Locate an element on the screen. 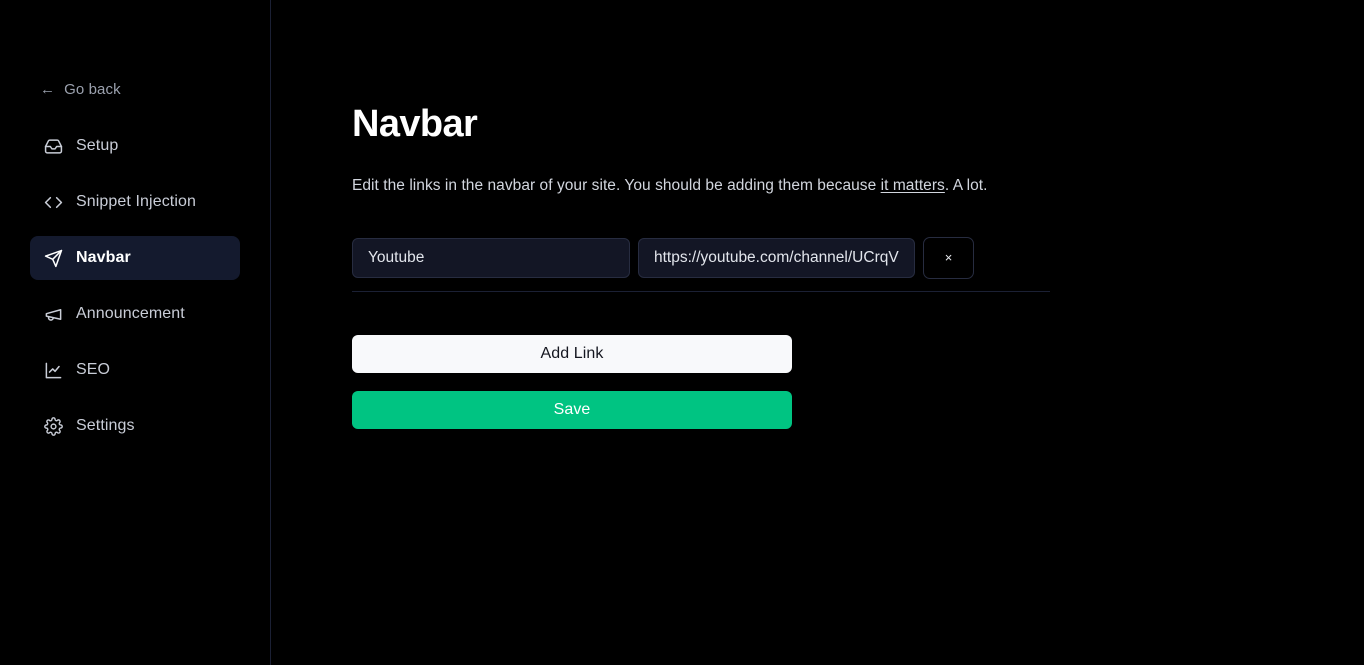 The image size is (1364, 665). go-back-label: Go back is located at coordinates (92, 89).